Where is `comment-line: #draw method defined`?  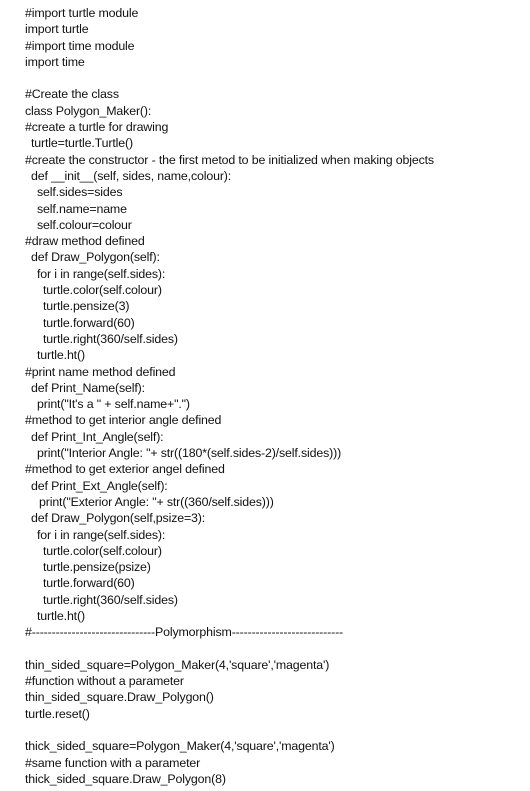
comment-line: #draw method defined is located at coordinates (85, 241).